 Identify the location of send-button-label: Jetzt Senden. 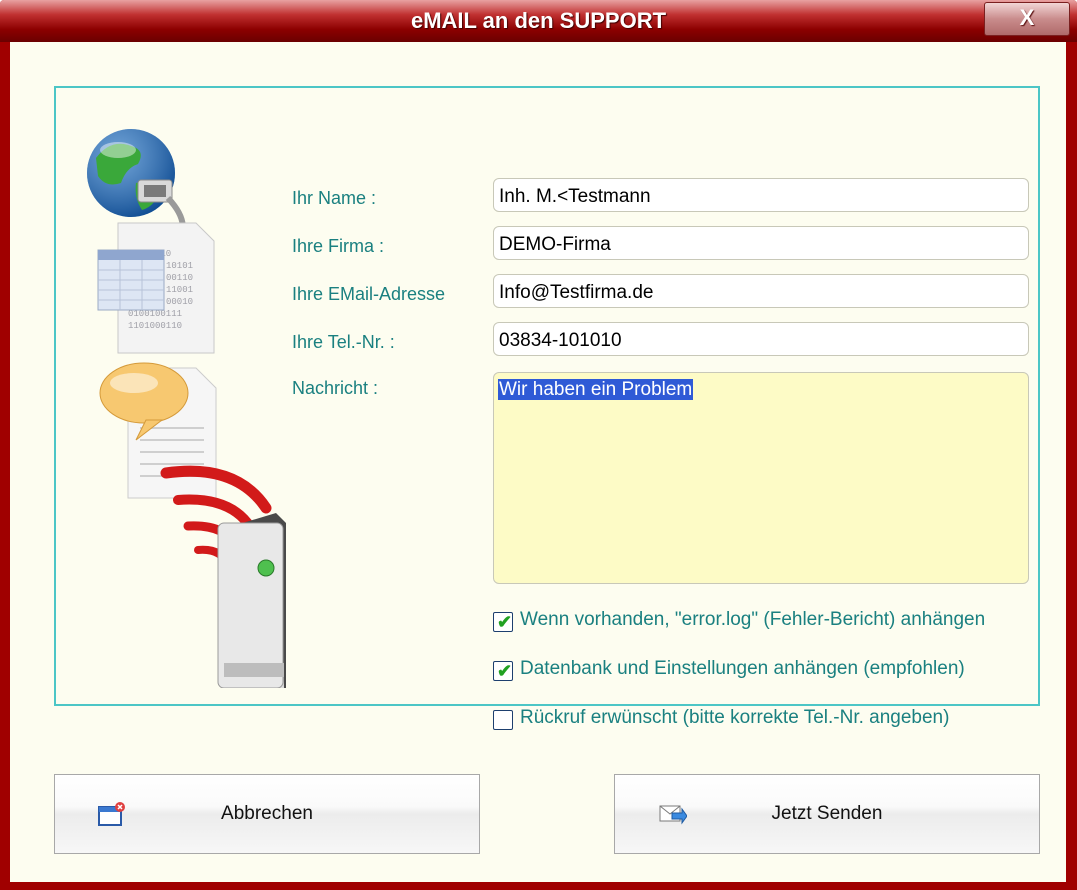
(827, 813).